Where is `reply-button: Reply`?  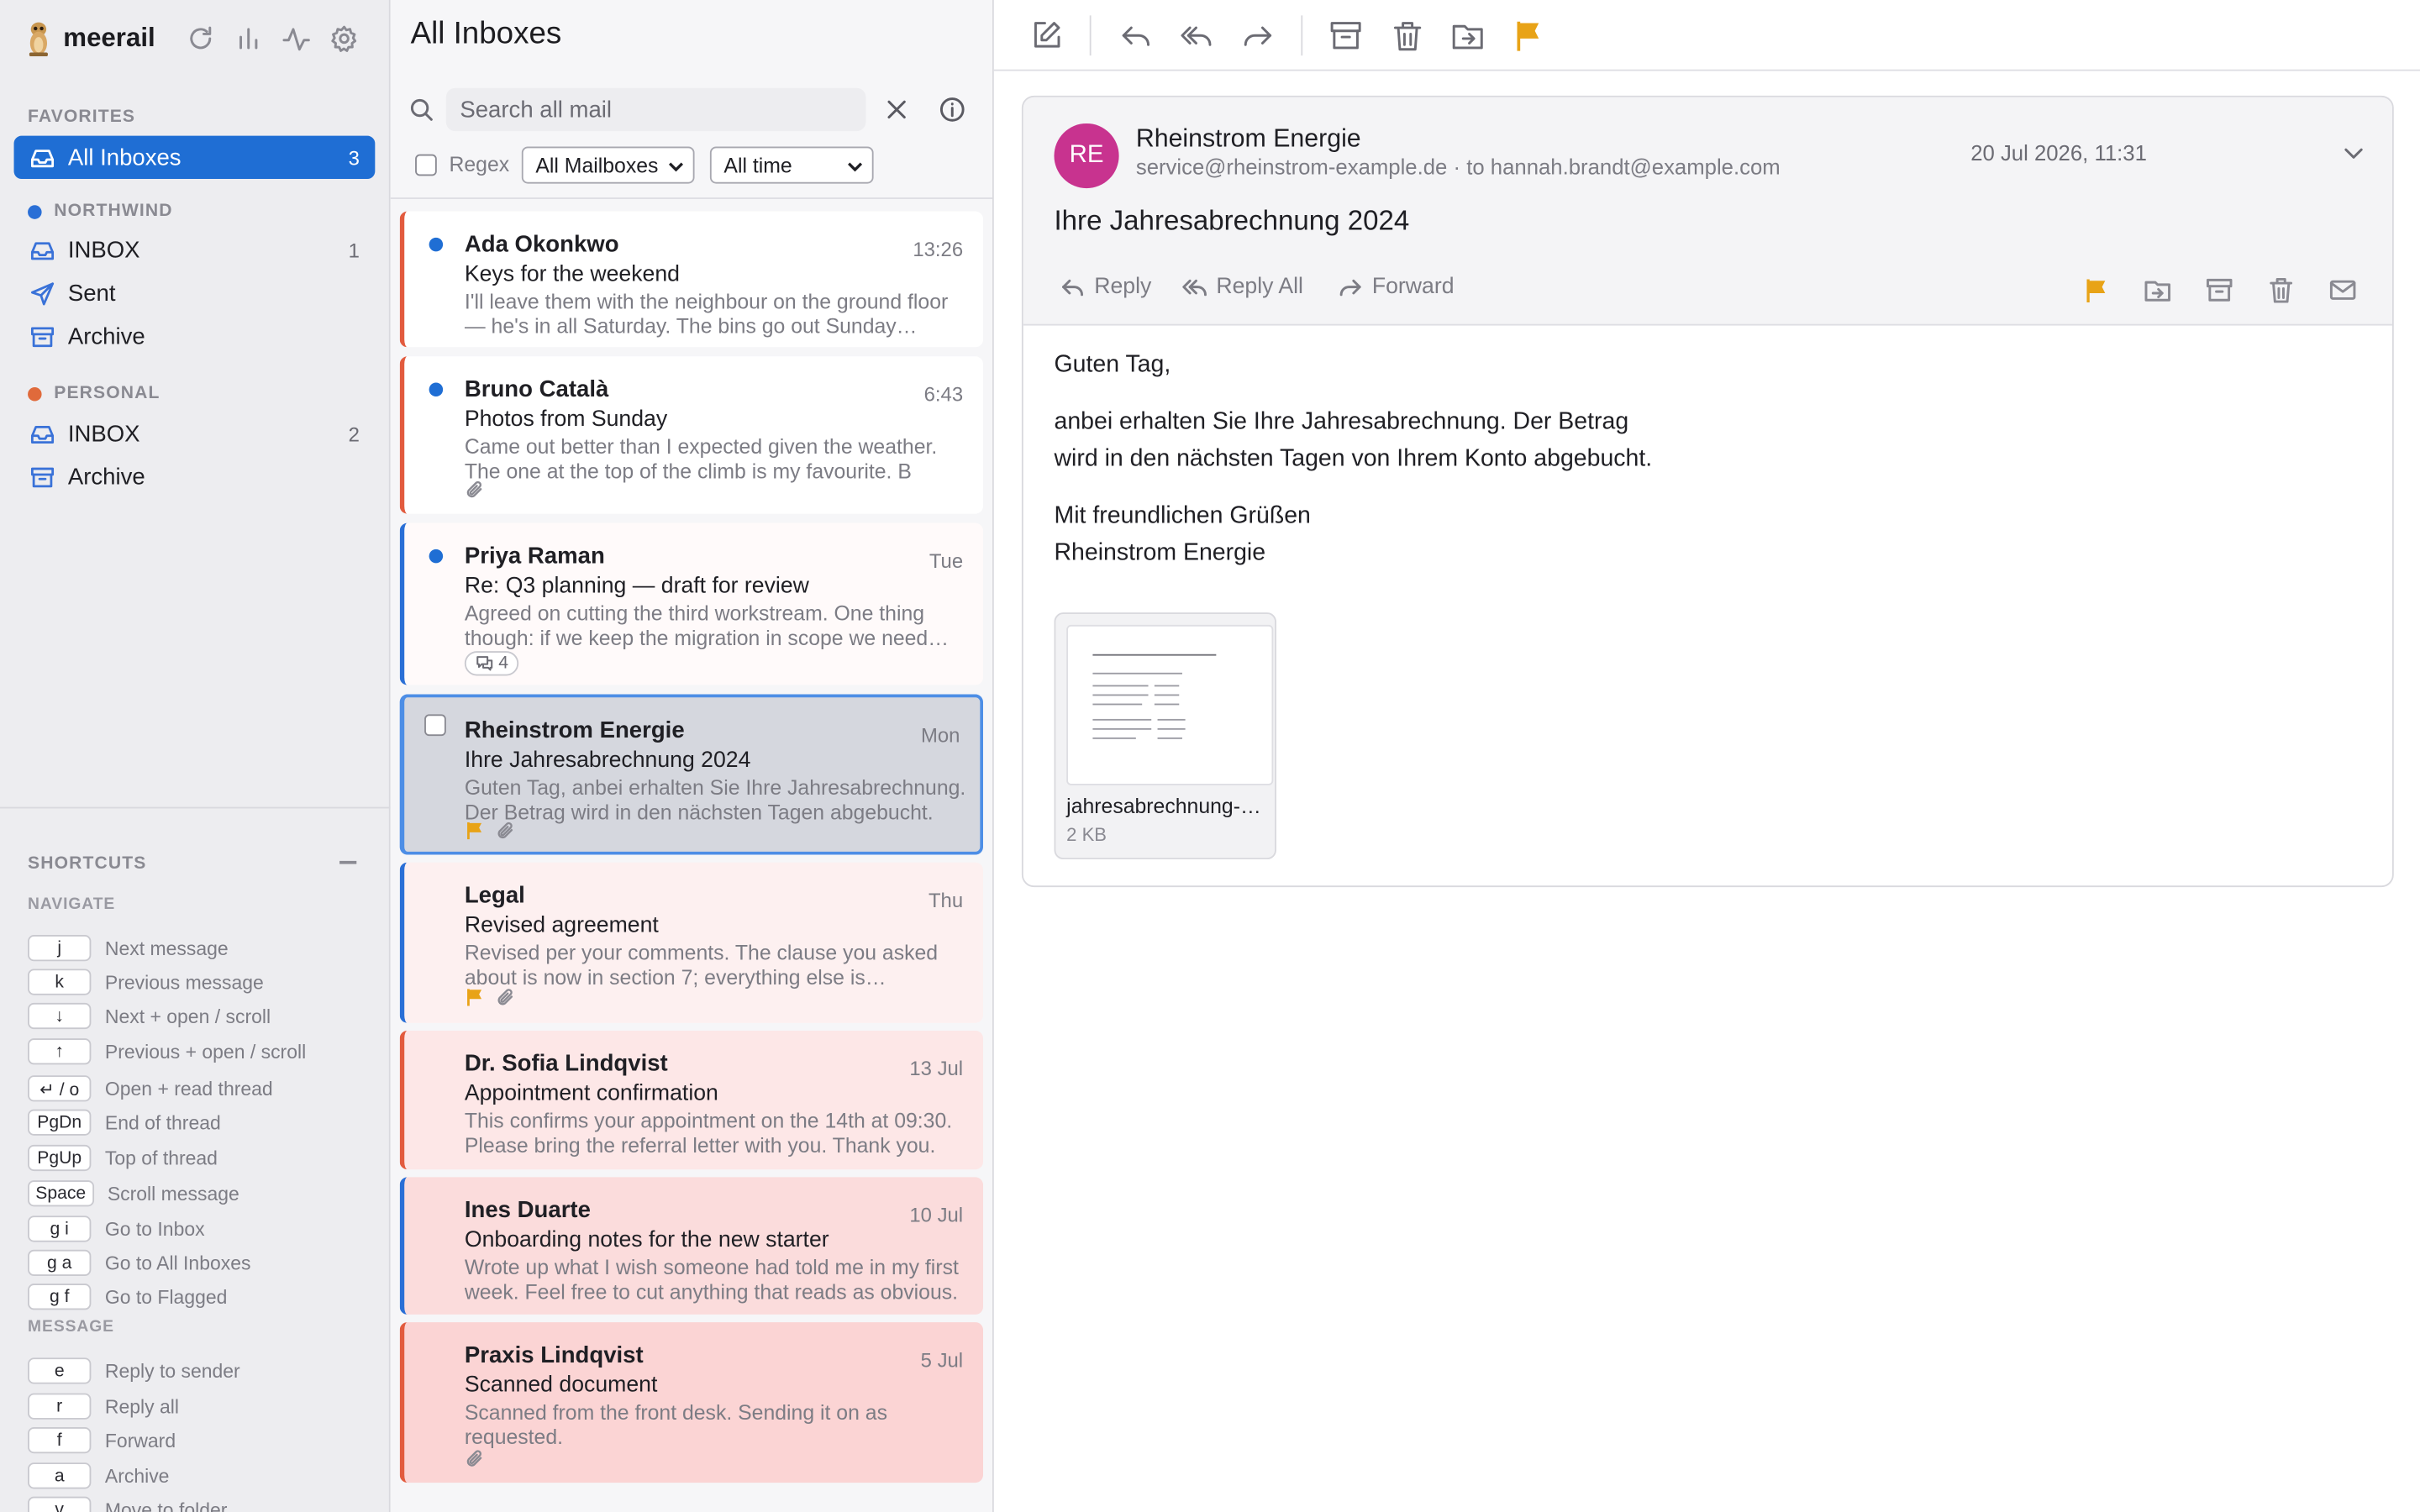
reply-button: Reply is located at coordinates (1106, 287).